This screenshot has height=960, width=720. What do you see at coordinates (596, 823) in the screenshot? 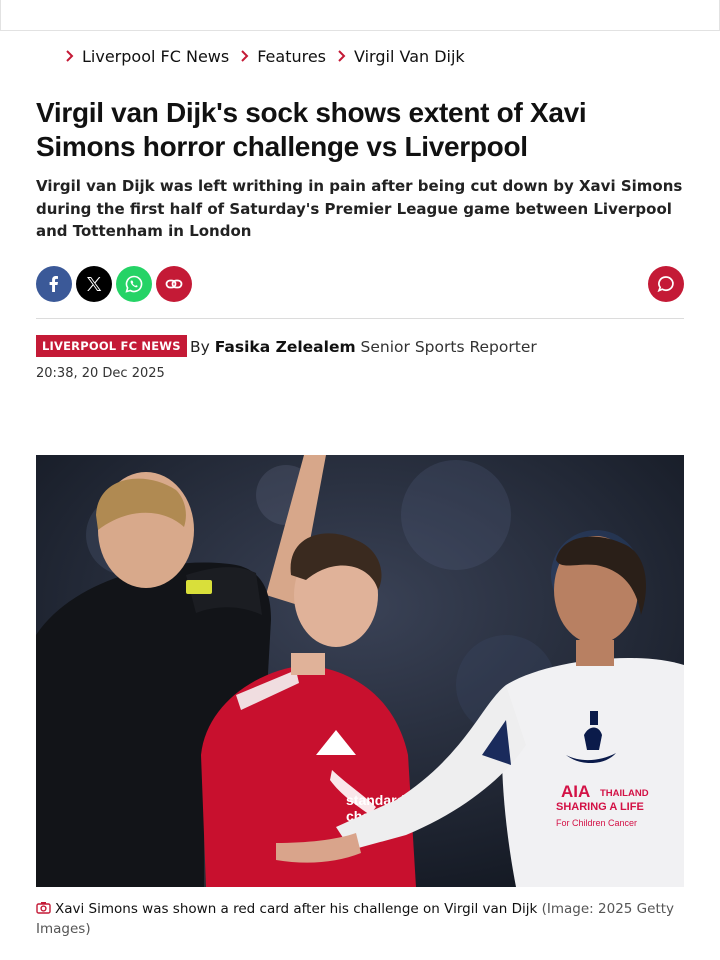
I see `shirt-text-children: For Children Cancer` at bounding box center [596, 823].